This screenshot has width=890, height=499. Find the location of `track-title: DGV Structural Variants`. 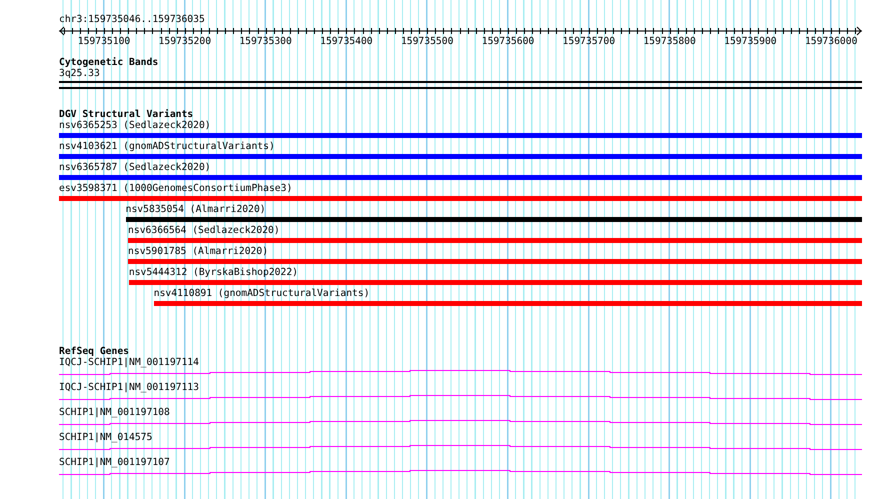

track-title: DGV Structural Variants is located at coordinates (126, 114).